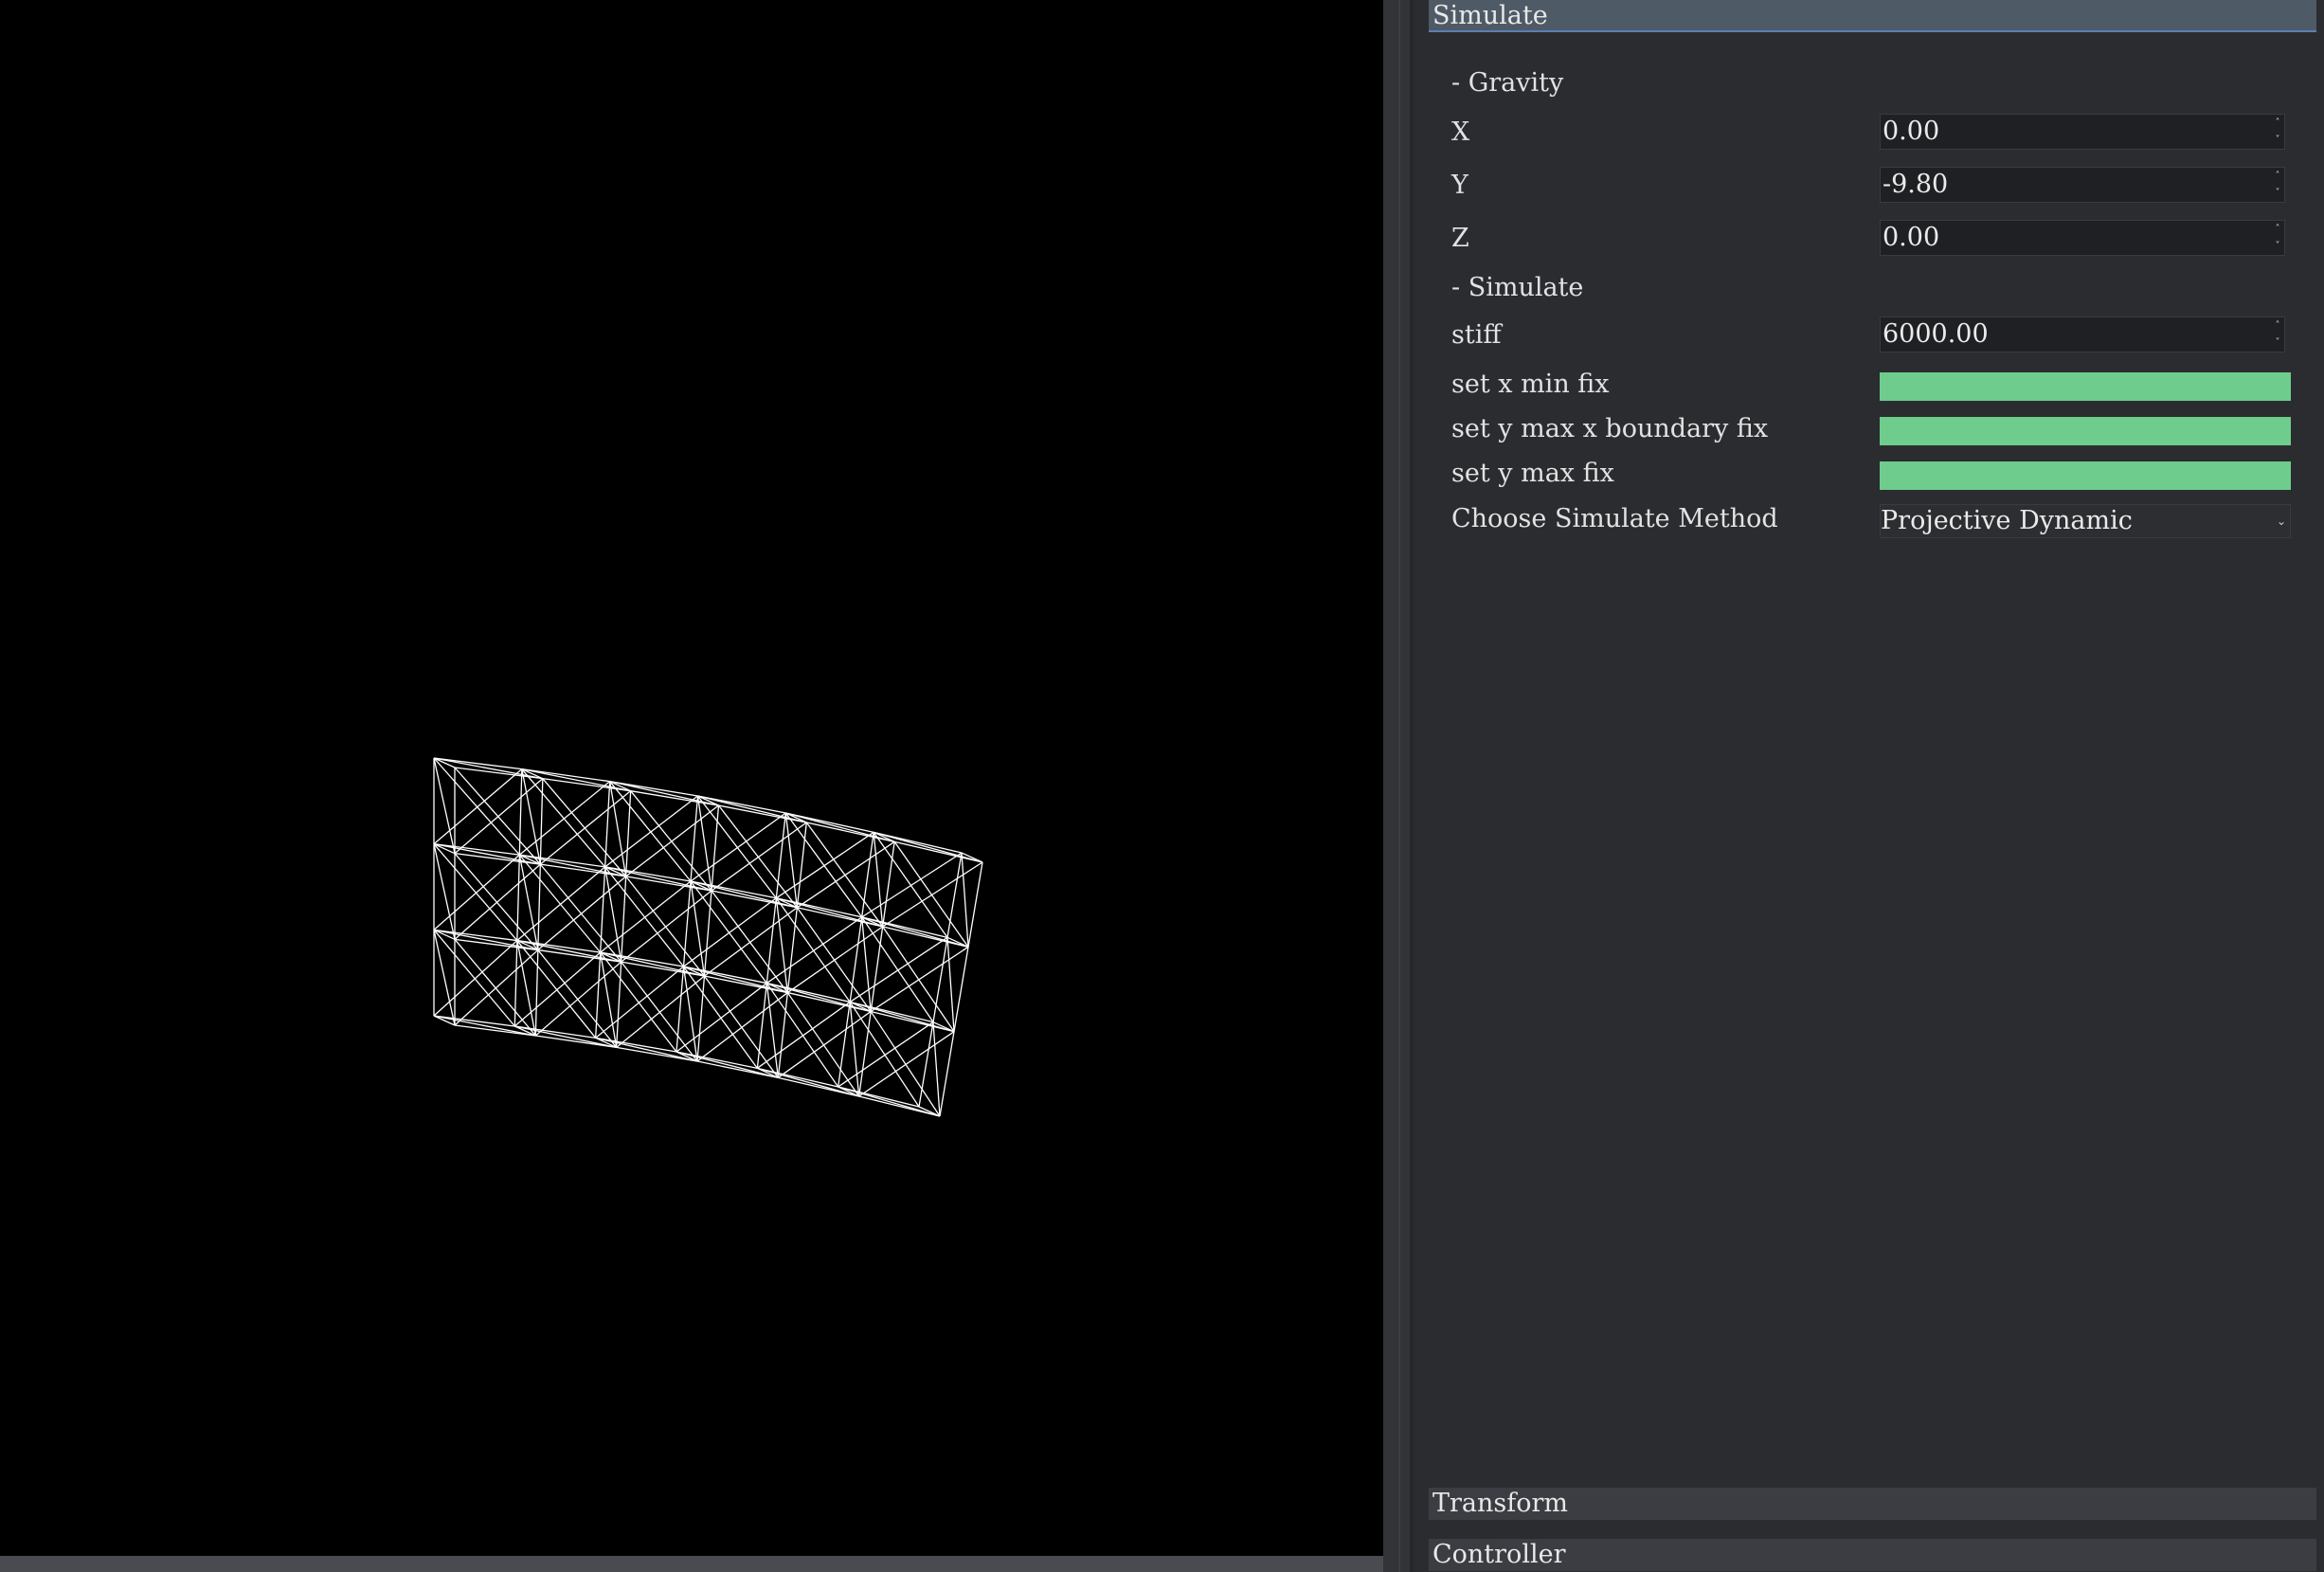  Describe the element at coordinates (1872, 16) in the screenshot. I see `group-header-simulate: Simulate` at that location.